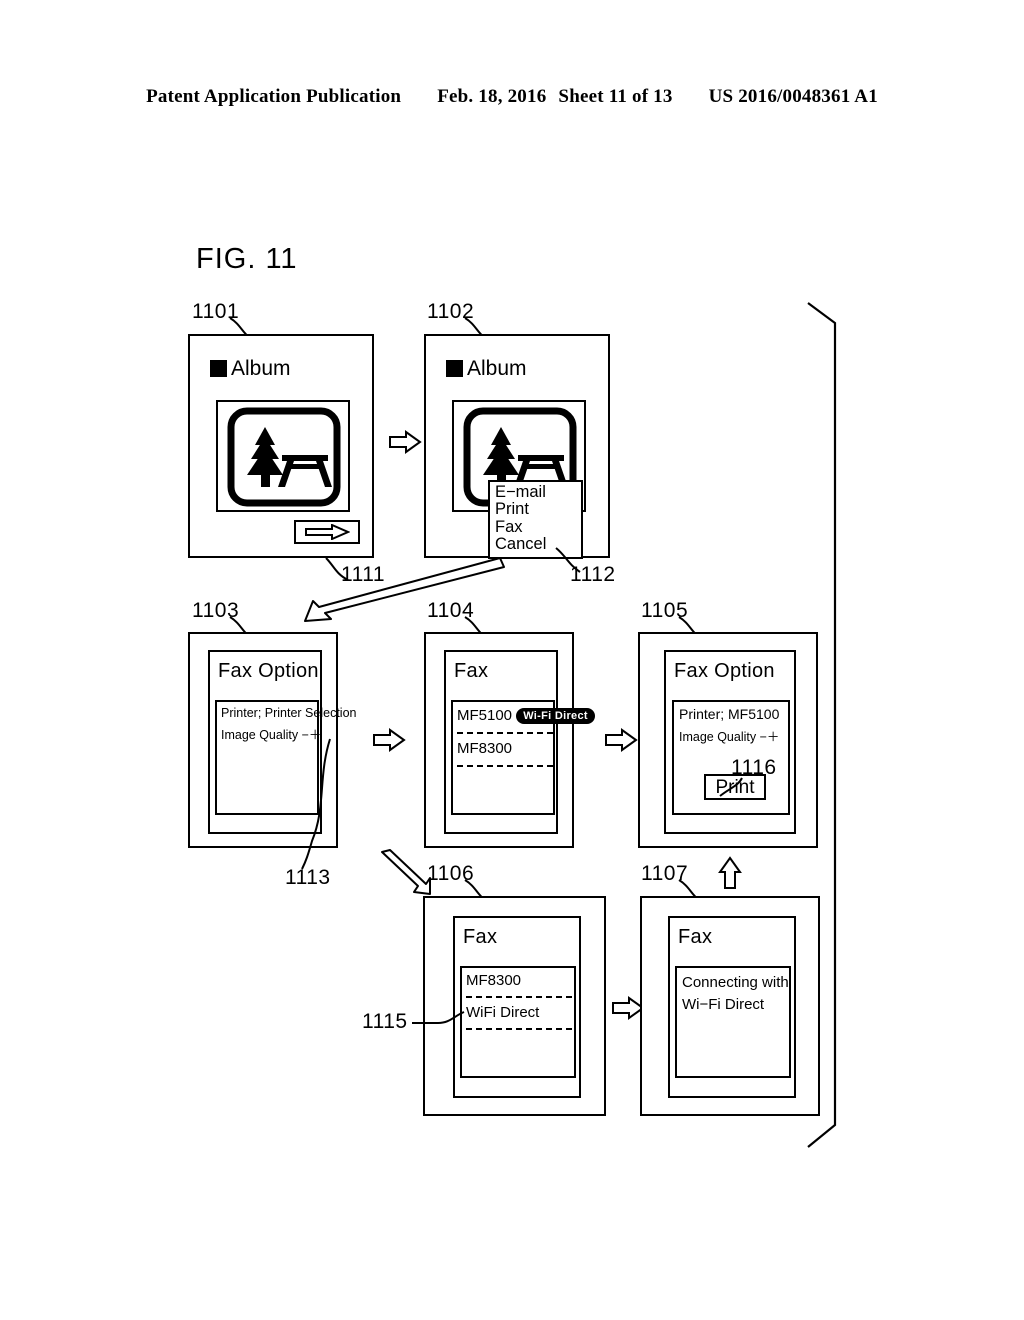 This screenshot has height=1320, width=1024. I want to click on ref-label-1111: 1111, so click(363, 574).